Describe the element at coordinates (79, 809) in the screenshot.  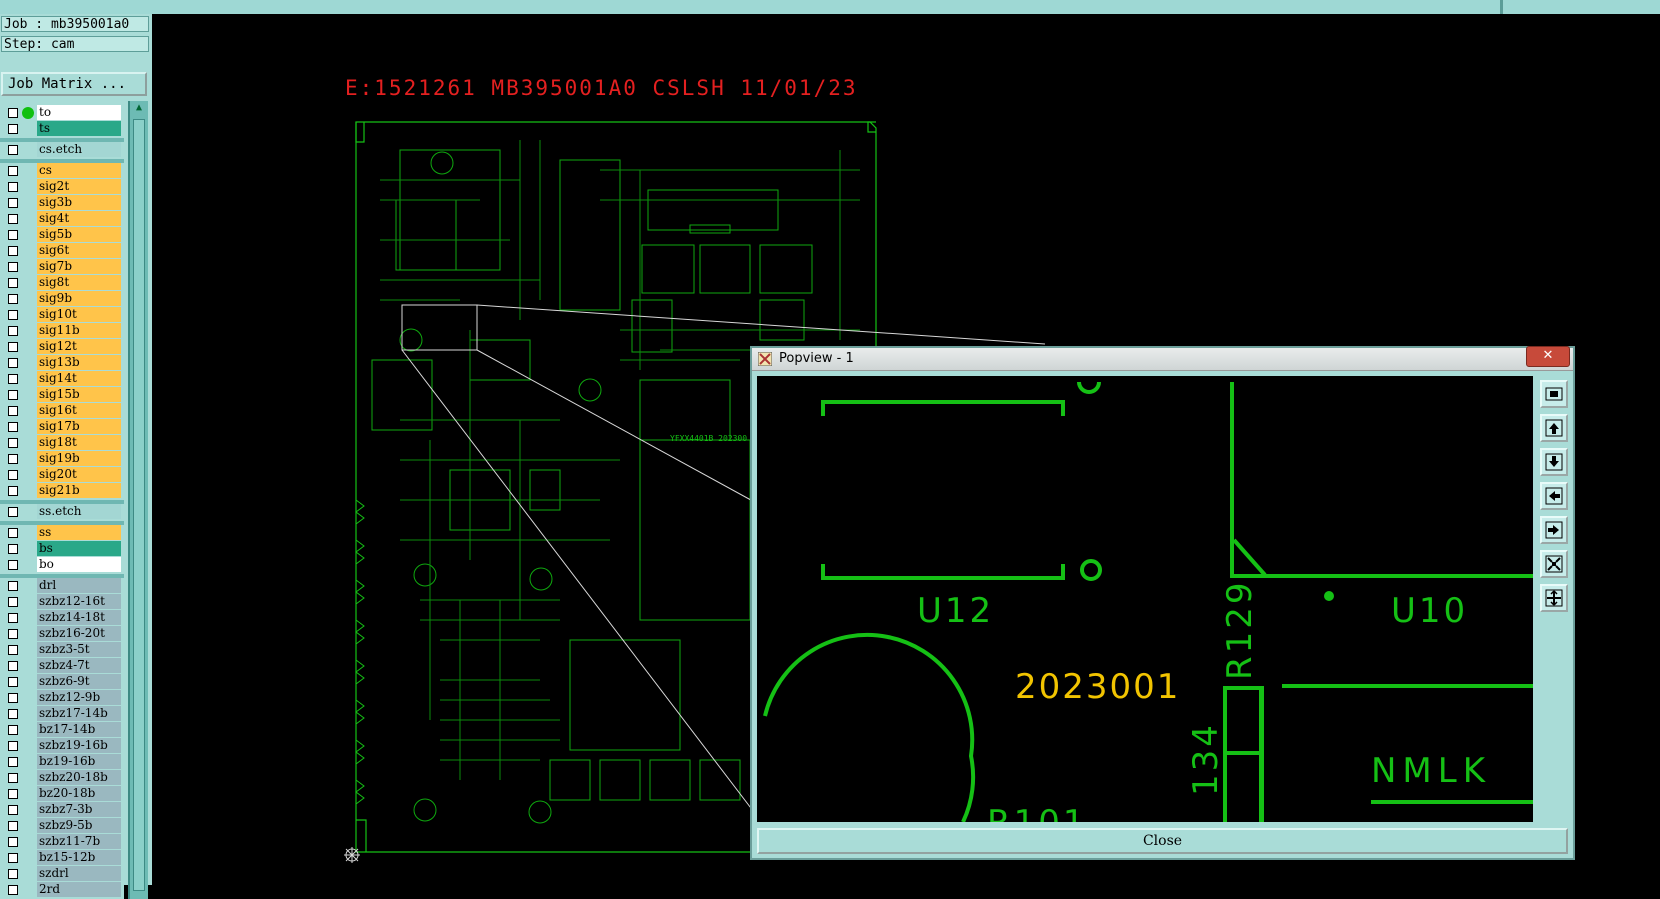
I see `layer-name: szbz7-3b` at that location.